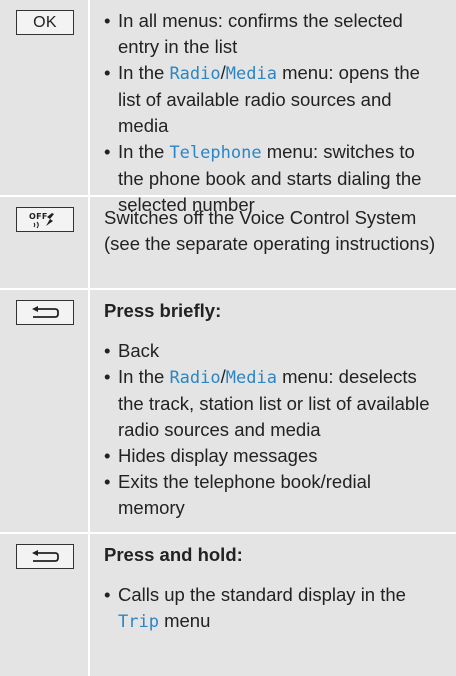 This screenshot has width=456, height=676. I want to click on list-item: Exits the telephone book/redial memory, so click(273, 495).